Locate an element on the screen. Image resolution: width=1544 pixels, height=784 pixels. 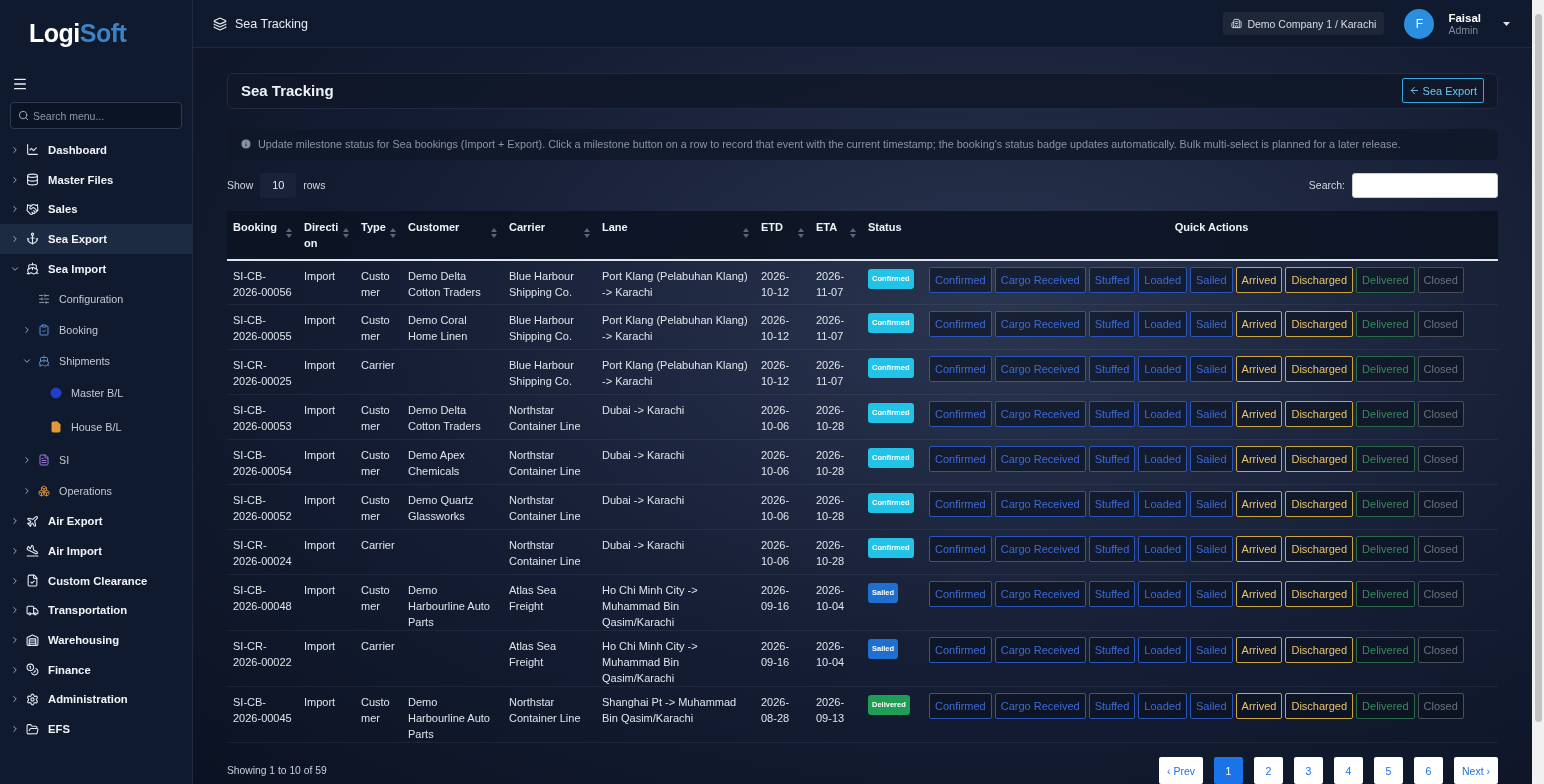
sidebar-item: EFS is located at coordinates (96, 729).